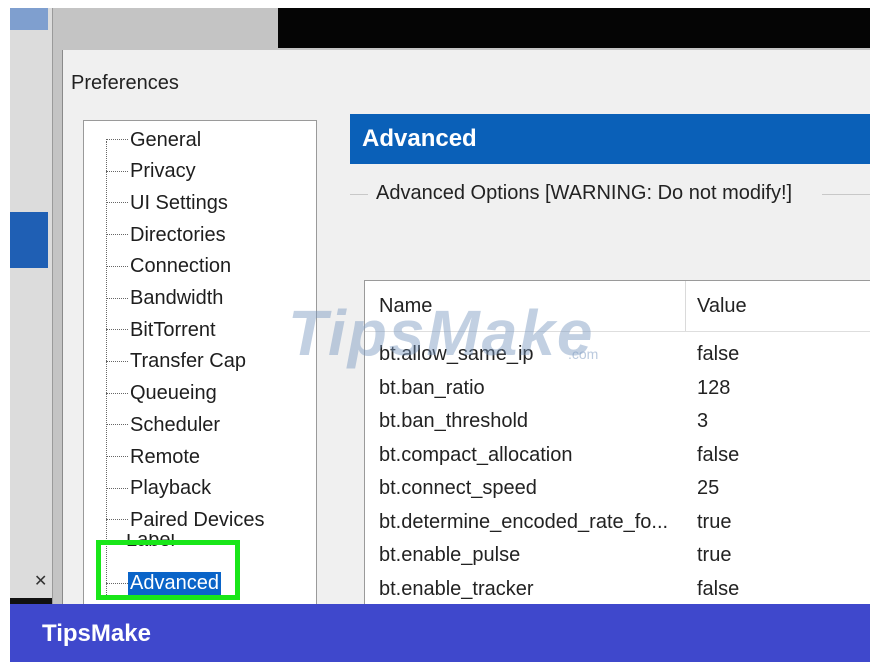 The image size is (870, 662). I want to click on tree-item-label: UI Settings, so click(179, 202).